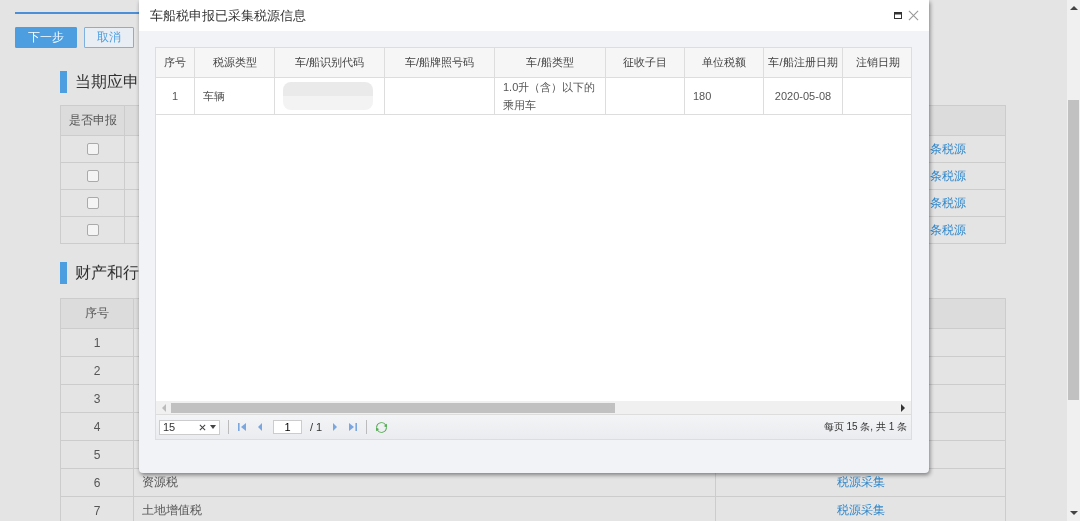 This screenshot has height=521, width=1080. Describe the element at coordinates (1073, 513) in the screenshot. I see `down-arrow-icon` at that location.